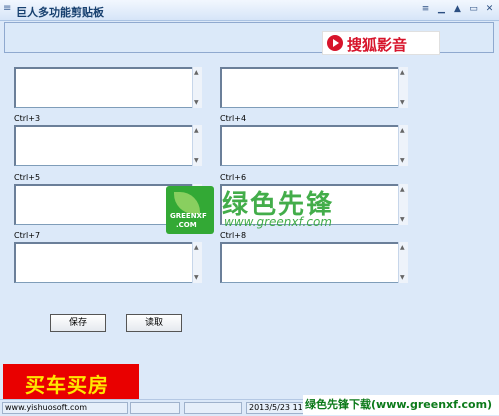 This screenshot has width=499, height=416. Describe the element at coordinates (67, 385) in the screenshot. I see `car-house-ad-text: 买车买房` at that location.